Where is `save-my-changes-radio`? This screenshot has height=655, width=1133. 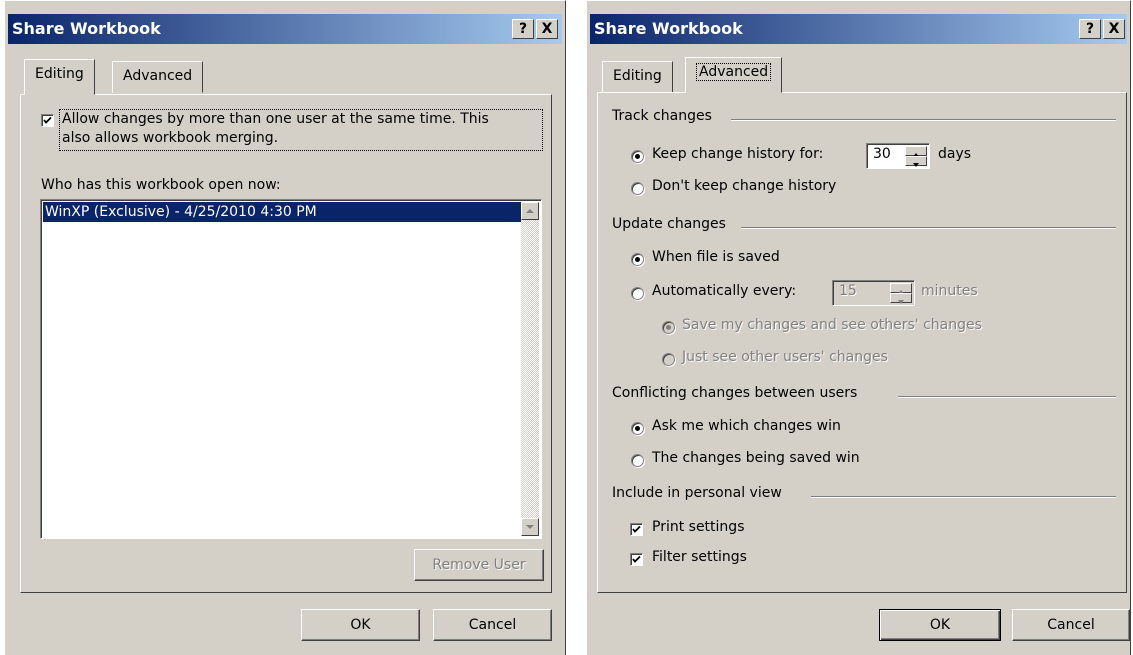
save-my-changes-radio is located at coordinates (668, 327).